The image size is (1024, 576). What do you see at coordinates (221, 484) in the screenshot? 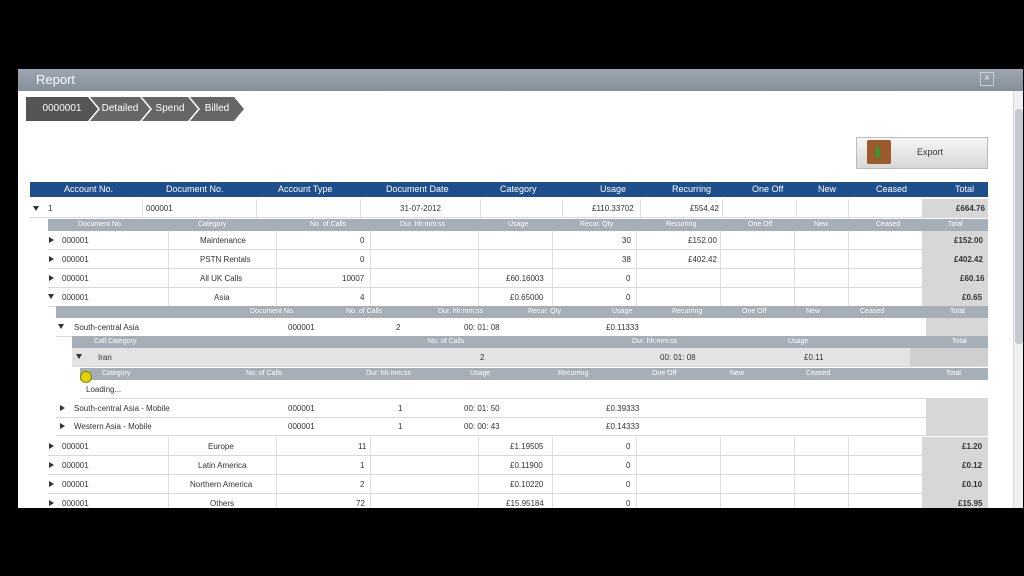
I see `row-category: Northern America` at bounding box center [221, 484].